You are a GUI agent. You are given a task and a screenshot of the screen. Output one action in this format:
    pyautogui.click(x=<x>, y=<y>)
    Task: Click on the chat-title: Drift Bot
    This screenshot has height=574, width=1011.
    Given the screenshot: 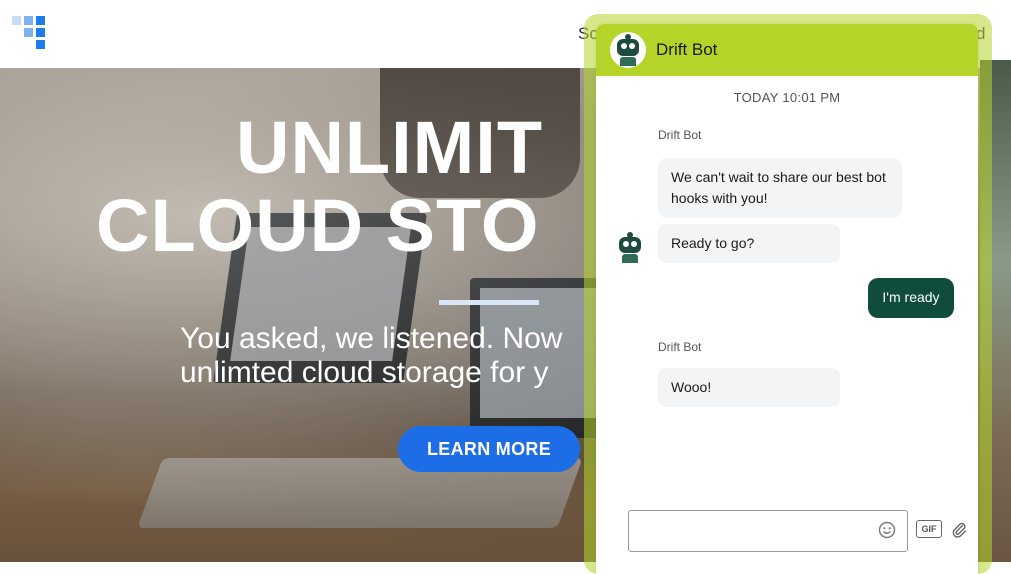 What is the action you would take?
    pyautogui.click(x=687, y=49)
    